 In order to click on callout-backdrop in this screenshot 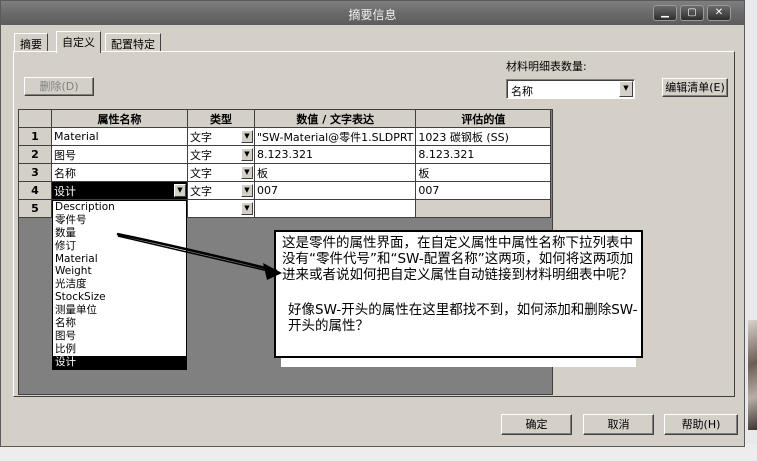, I will do `click(458, 362)`.